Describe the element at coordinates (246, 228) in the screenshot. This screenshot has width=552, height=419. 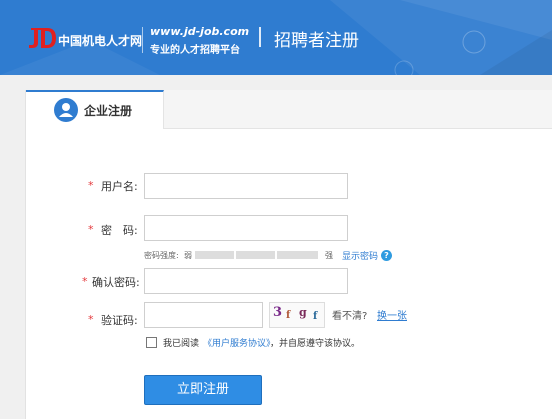
I see `password-input` at that location.